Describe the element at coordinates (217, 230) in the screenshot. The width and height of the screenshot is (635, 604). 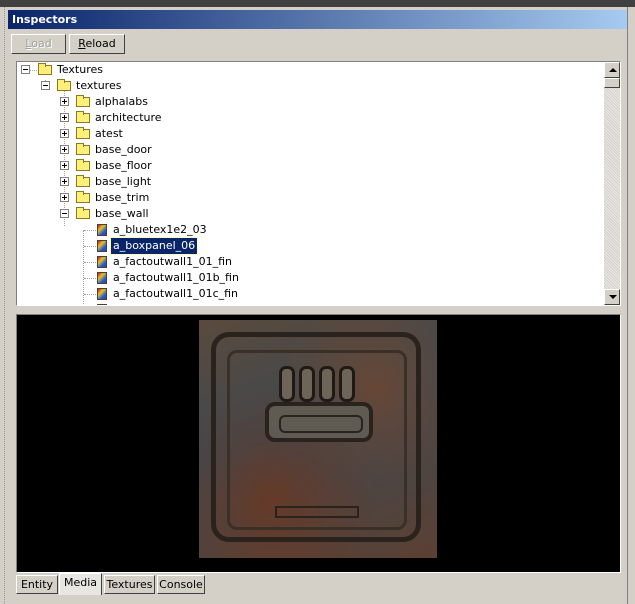
I see `tree-file-a-bluetex1e2-03: a_bluetex1e2_03` at that location.